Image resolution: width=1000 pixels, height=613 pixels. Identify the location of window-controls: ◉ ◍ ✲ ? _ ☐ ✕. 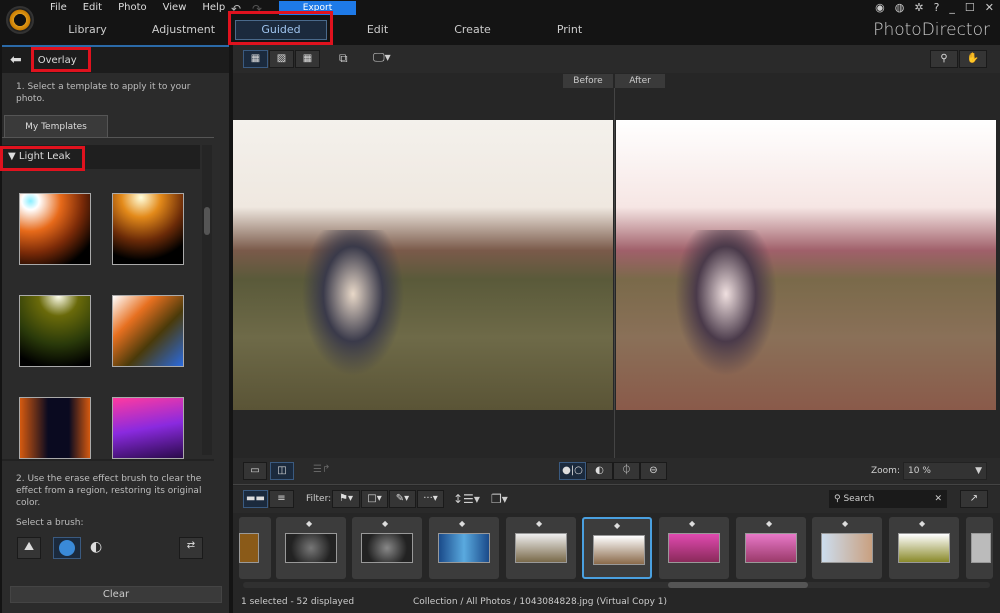
(934, 7).